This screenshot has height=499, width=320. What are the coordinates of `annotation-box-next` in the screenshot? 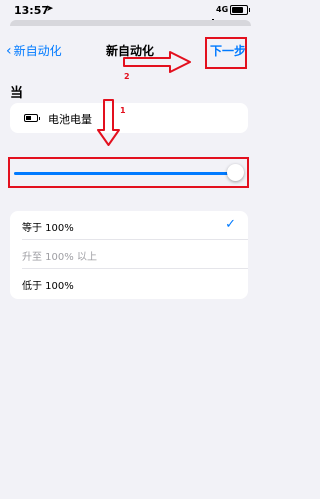 It's located at (226, 53).